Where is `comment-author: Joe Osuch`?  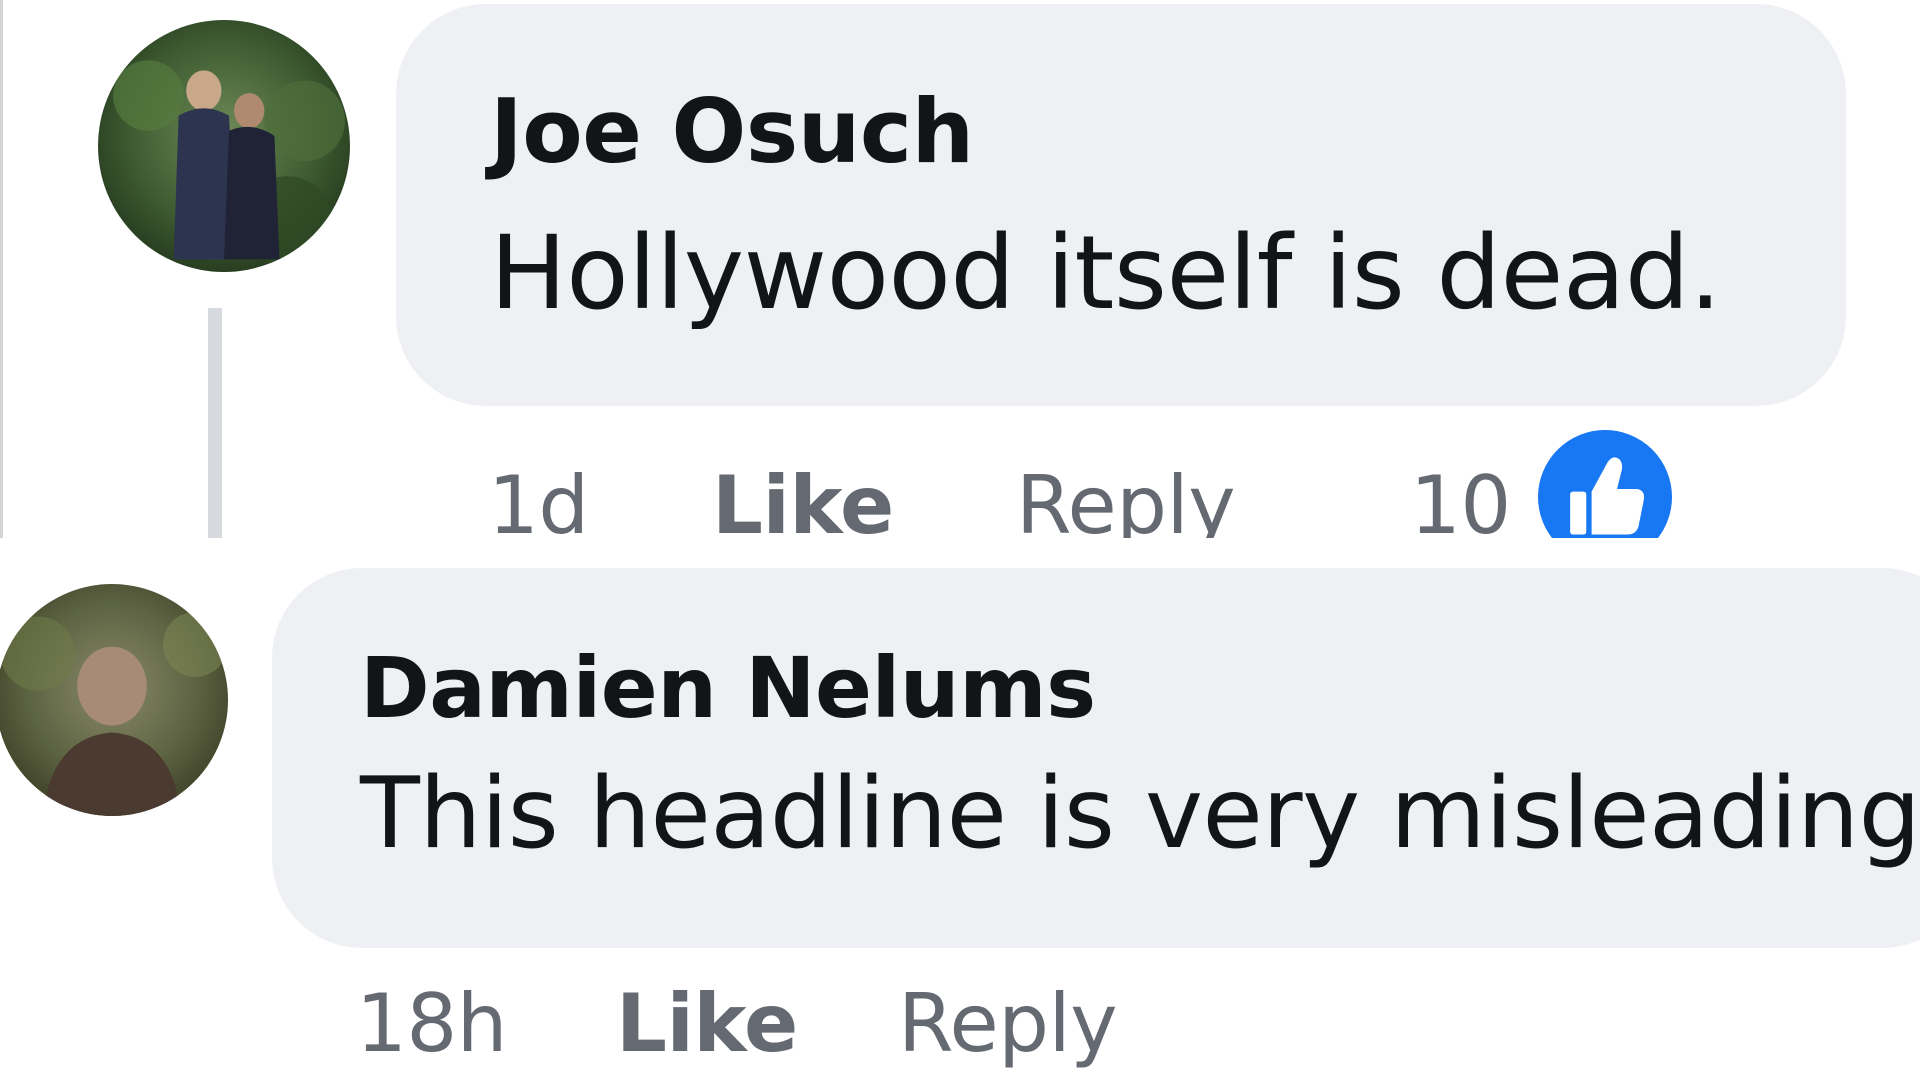
comment-author: Joe Osuch is located at coordinates (732, 132).